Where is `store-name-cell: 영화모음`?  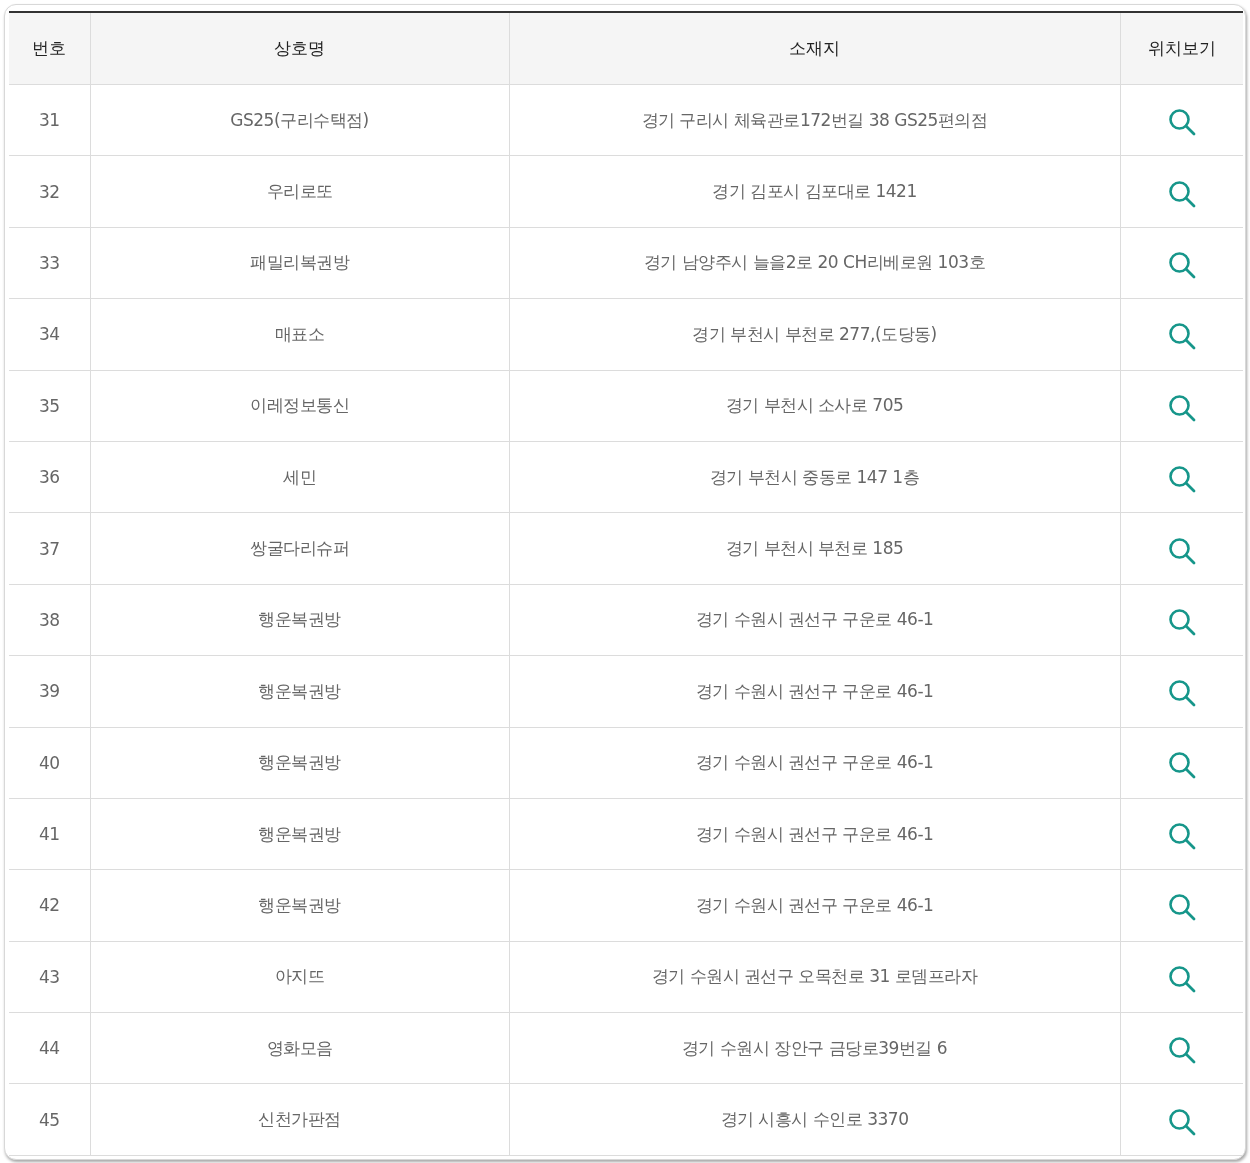 store-name-cell: 영화모음 is located at coordinates (299, 1048).